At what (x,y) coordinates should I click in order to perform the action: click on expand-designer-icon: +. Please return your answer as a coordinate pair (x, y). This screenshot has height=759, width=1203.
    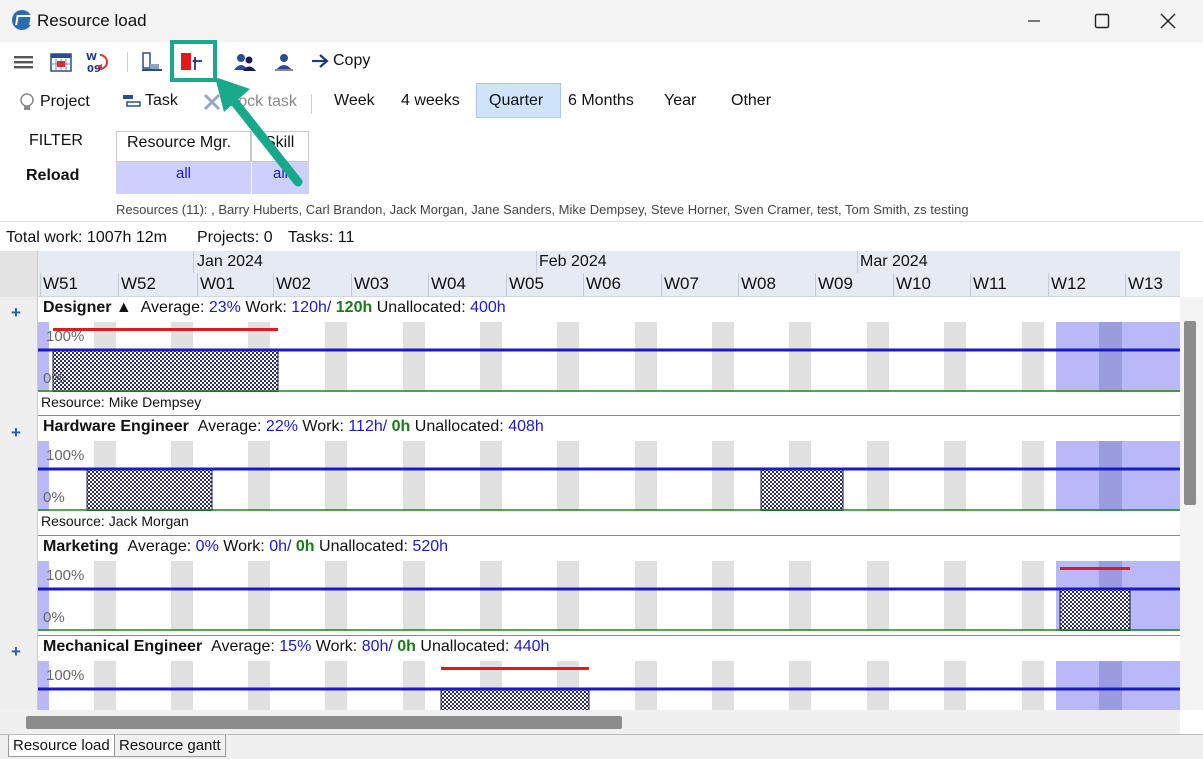
    Looking at the image, I should click on (16, 313).